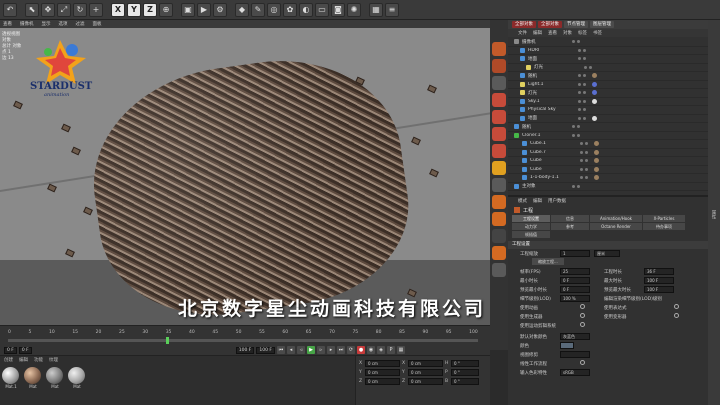 The width and height of the screenshot is (720, 405). What do you see at coordinates (664, 226) in the screenshot?
I see `tab-todo: 待办事项` at bounding box center [664, 226].